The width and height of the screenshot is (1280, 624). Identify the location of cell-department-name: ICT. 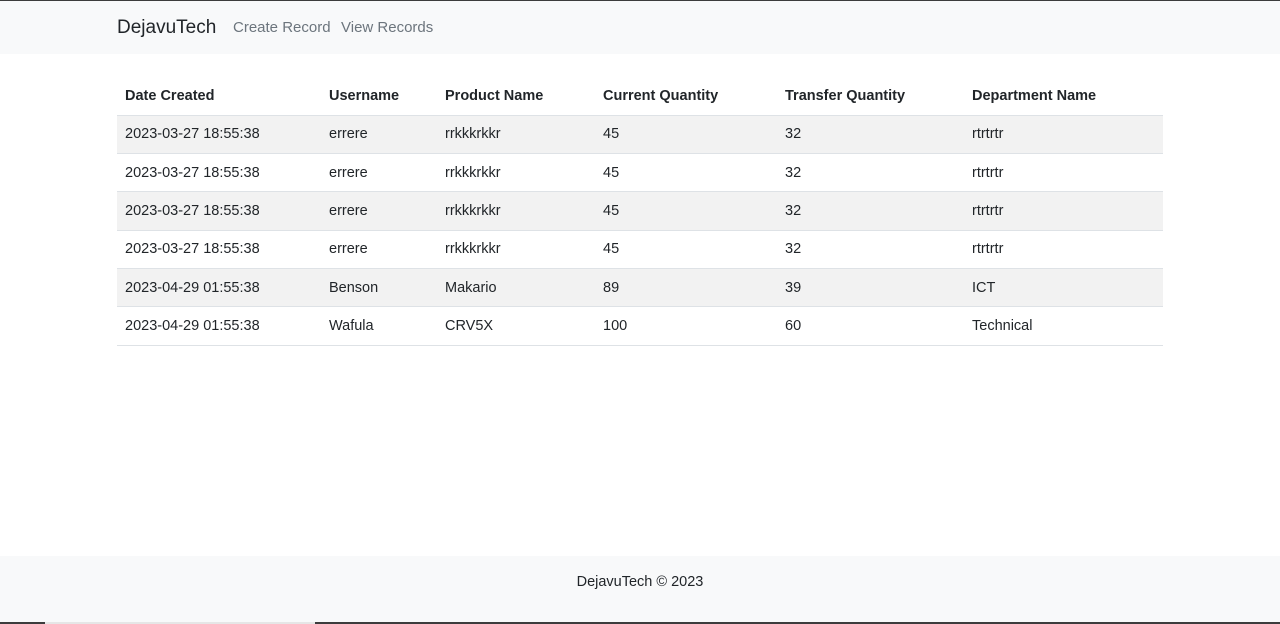
(1063, 287).